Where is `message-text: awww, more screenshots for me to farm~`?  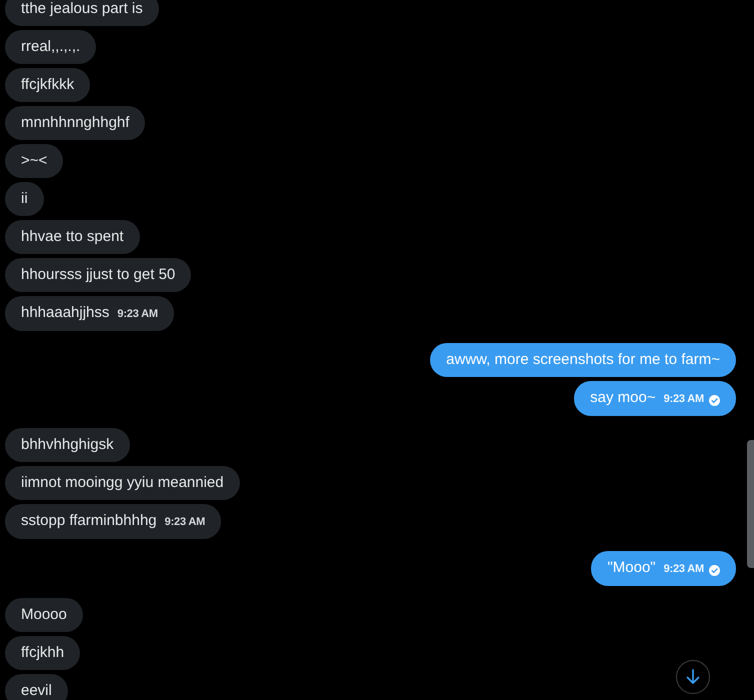 message-text: awww, more screenshots for me to farm~ is located at coordinates (583, 360).